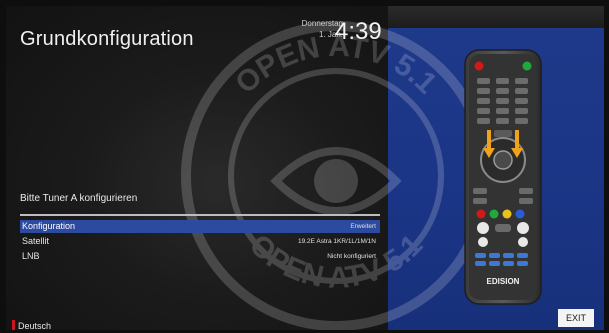  Describe the element at coordinates (336, 241) in the screenshot. I see `row-value: 19.2E Astra 1KR/1L/1M/1N` at that location.